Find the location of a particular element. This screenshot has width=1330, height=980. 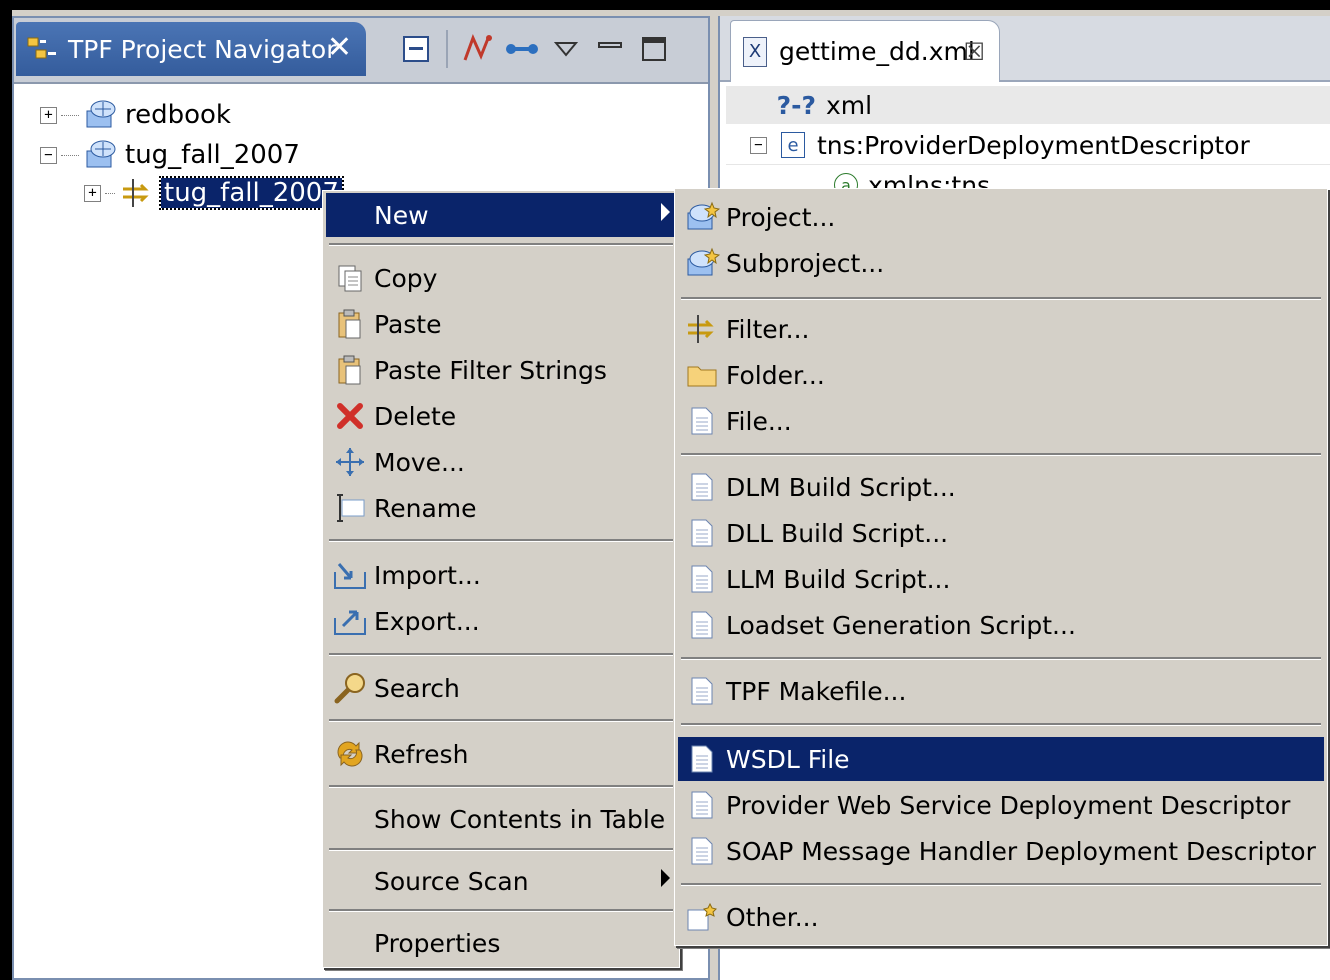

source-scan-icon is located at coordinates (350, 881).